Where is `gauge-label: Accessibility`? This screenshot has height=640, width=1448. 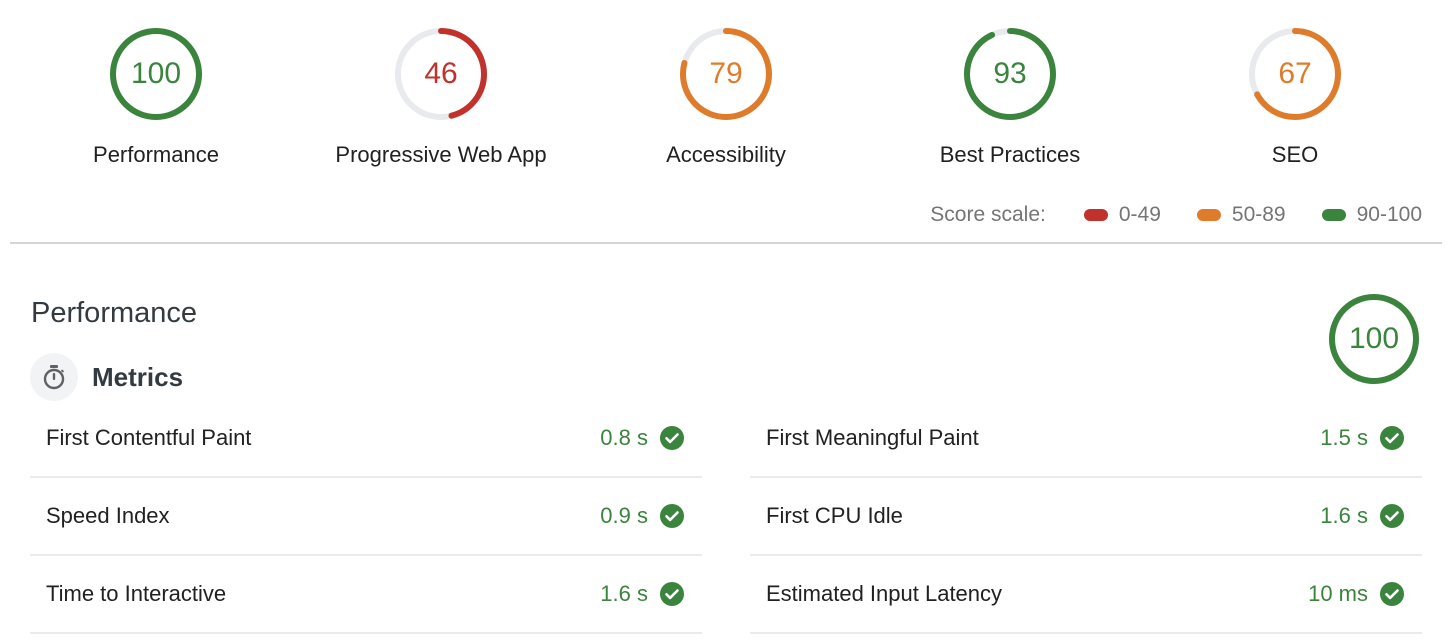 gauge-label: Accessibility is located at coordinates (726, 154).